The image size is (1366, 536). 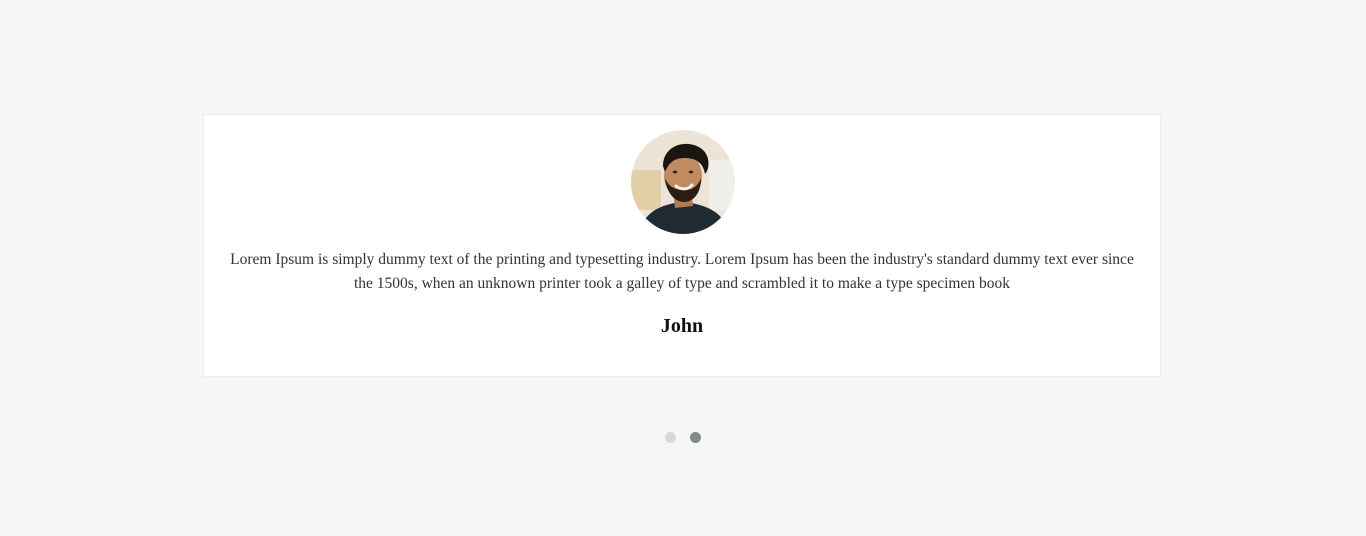 What do you see at coordinates (683, 437) in the screenshot?
I see `carousel-pagination` at bounding box center [683, 437].